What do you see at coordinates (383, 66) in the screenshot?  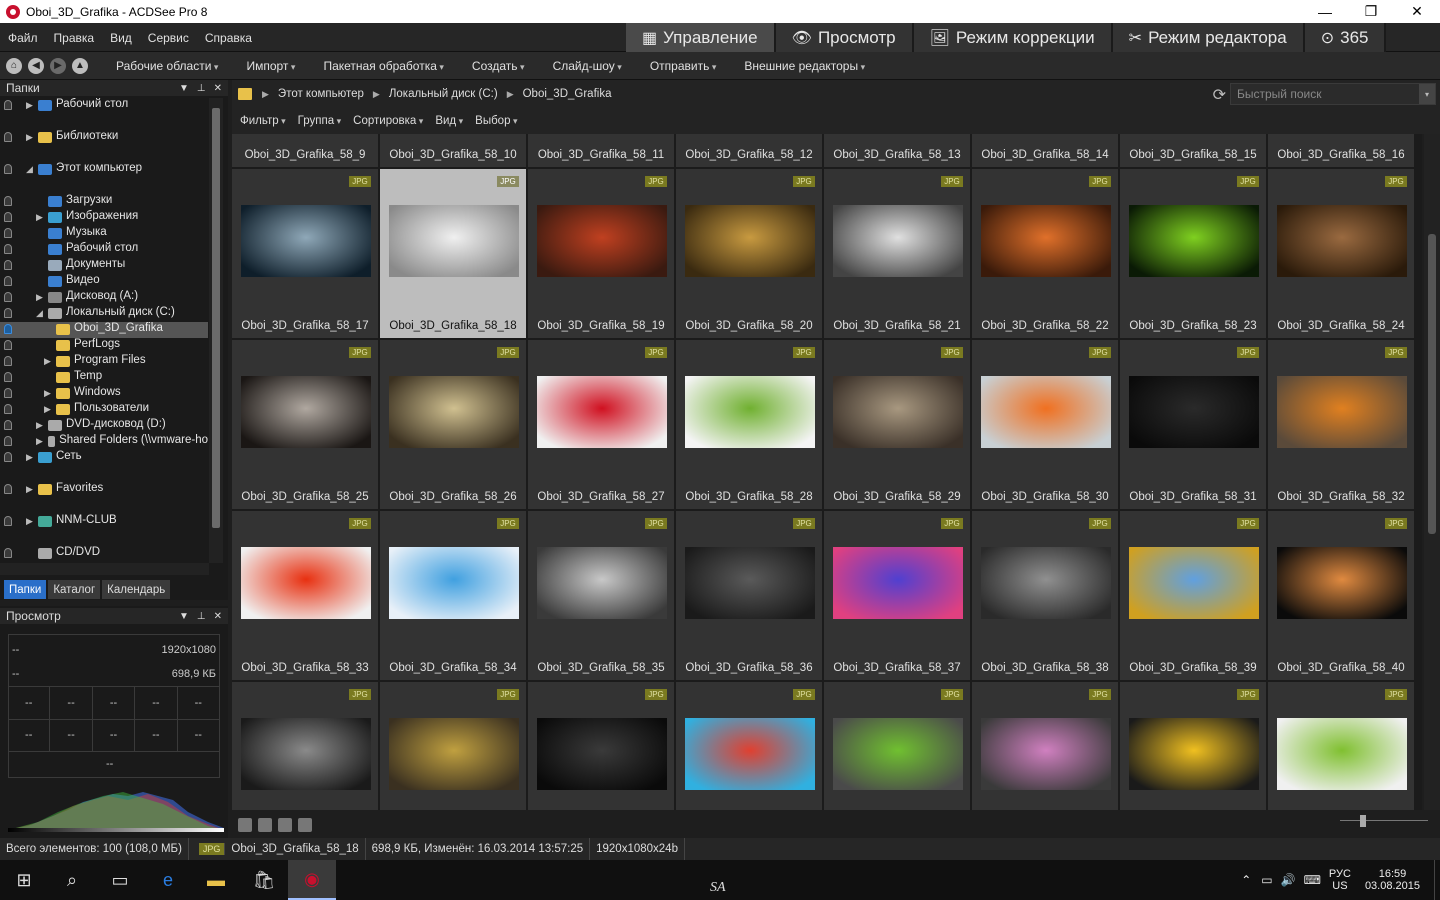 I see `toolbar-menu-2: Пакетная обработка` at bounding box center [383, 66].